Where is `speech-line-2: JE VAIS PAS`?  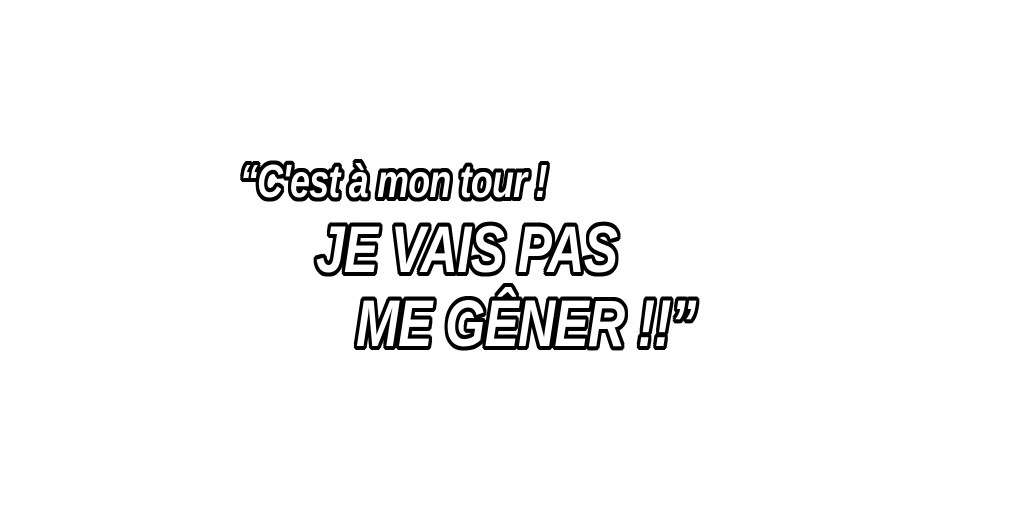 speech-line-2: JE VAIS PAS is located at coordinates (467, 249).